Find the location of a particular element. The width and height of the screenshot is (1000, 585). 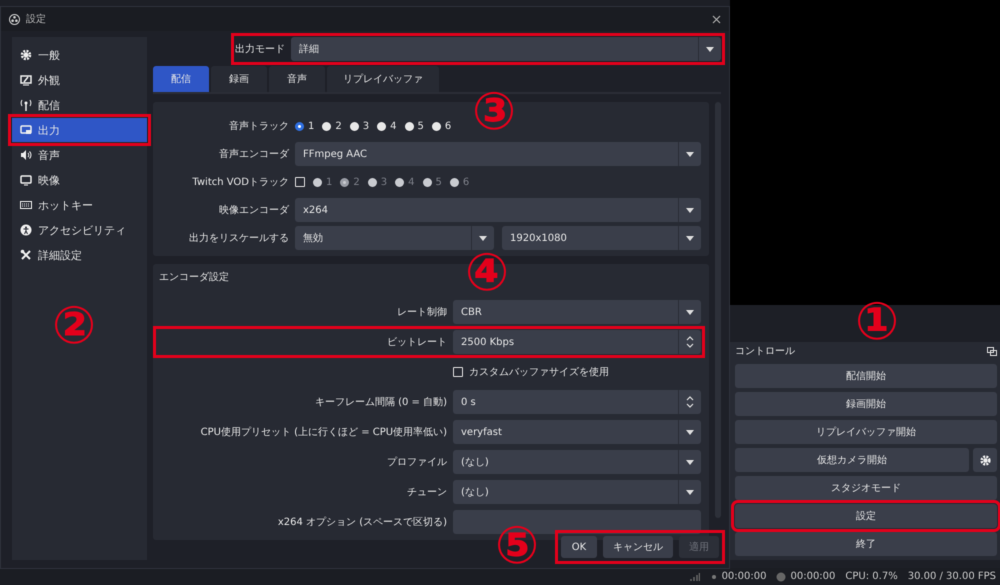

sidebar-label: 一般 is located at coordinates (49, 55).